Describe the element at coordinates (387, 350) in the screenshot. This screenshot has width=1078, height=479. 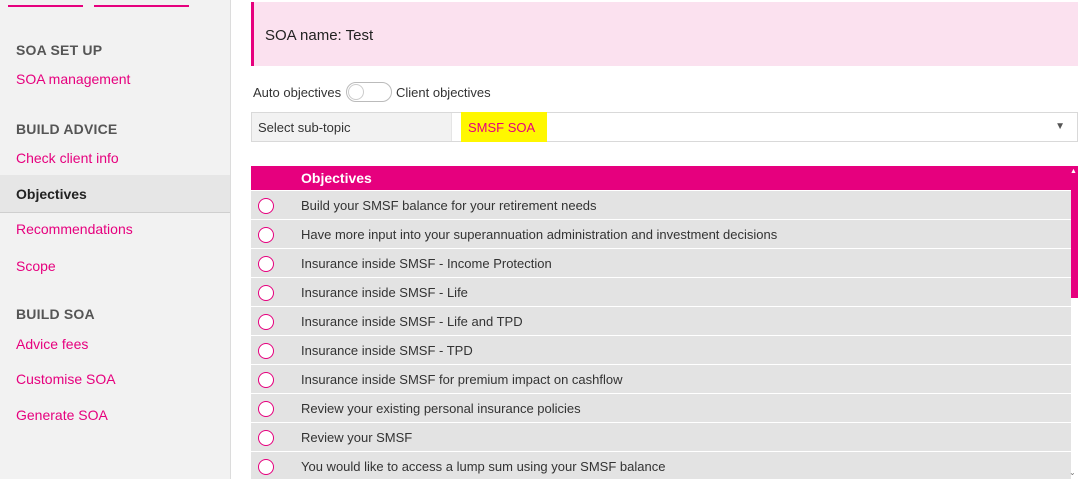
I see `objective-text: Insurance inside SMSF - TPD` at that location.